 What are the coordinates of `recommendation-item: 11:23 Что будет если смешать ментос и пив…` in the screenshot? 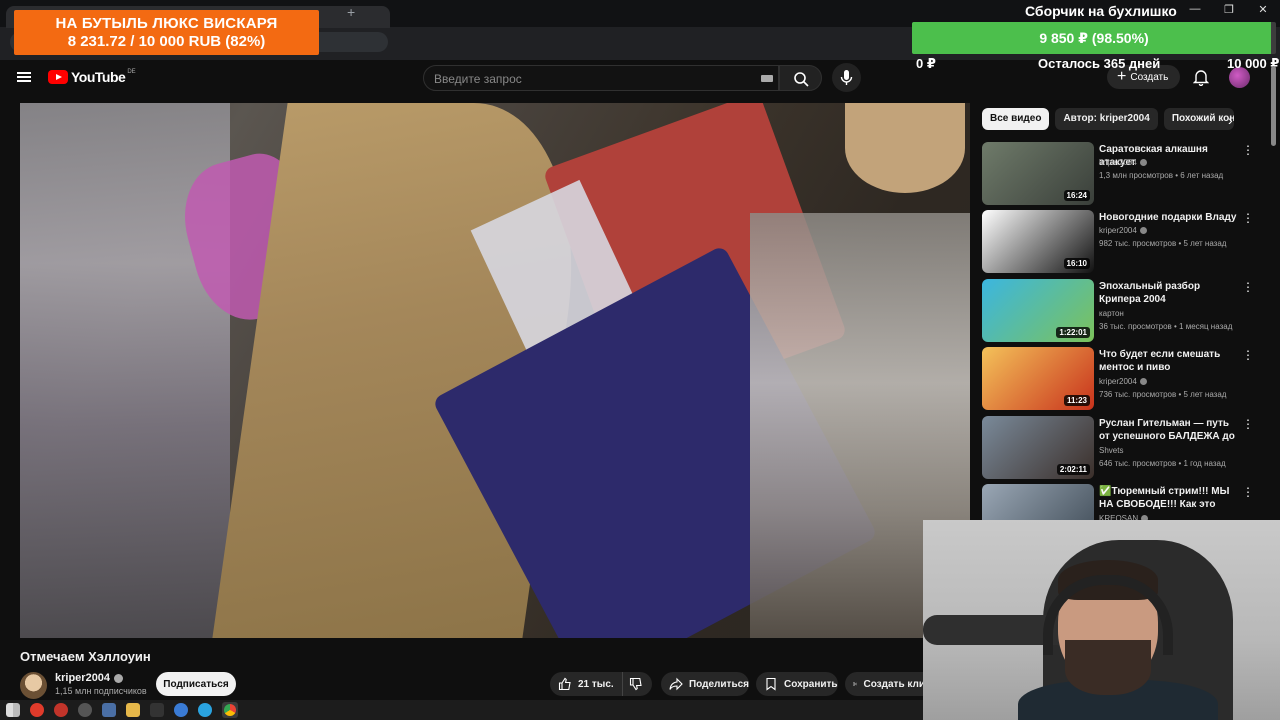 It's located at (1124, 379).